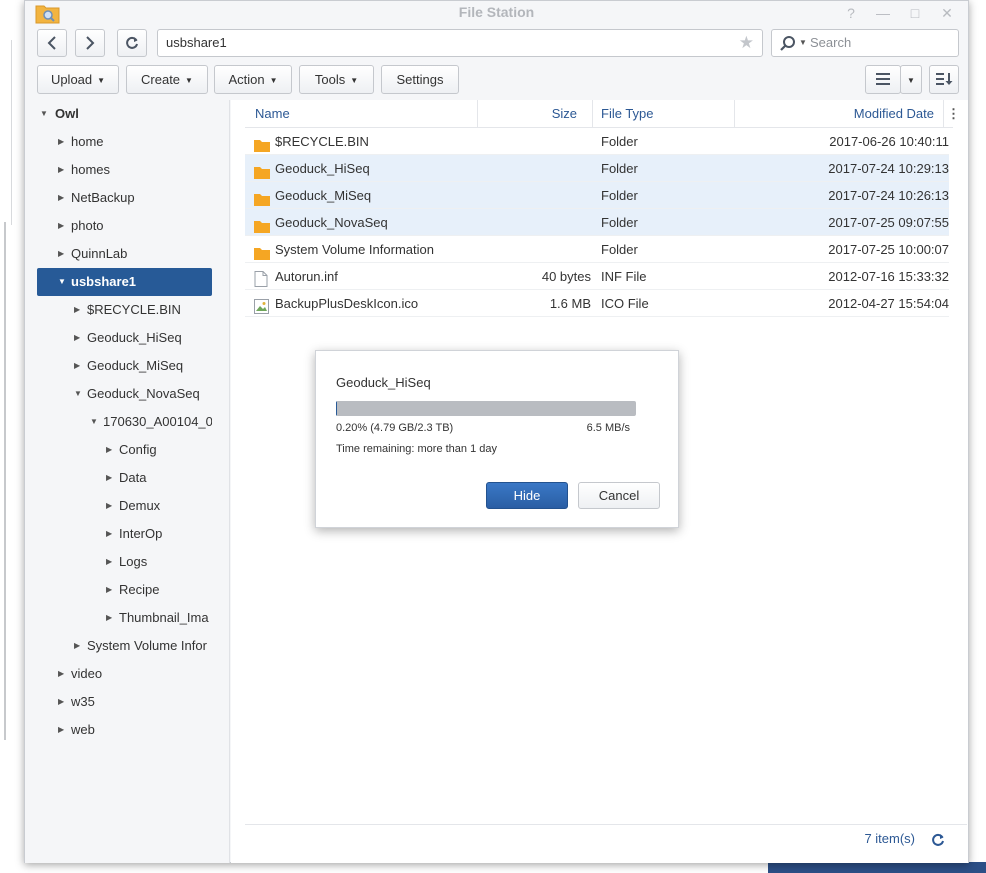 This screenshot has height=873, width=986. I want to click on tree-item-label: Geoduck_MiSeq, so click(135, 365).